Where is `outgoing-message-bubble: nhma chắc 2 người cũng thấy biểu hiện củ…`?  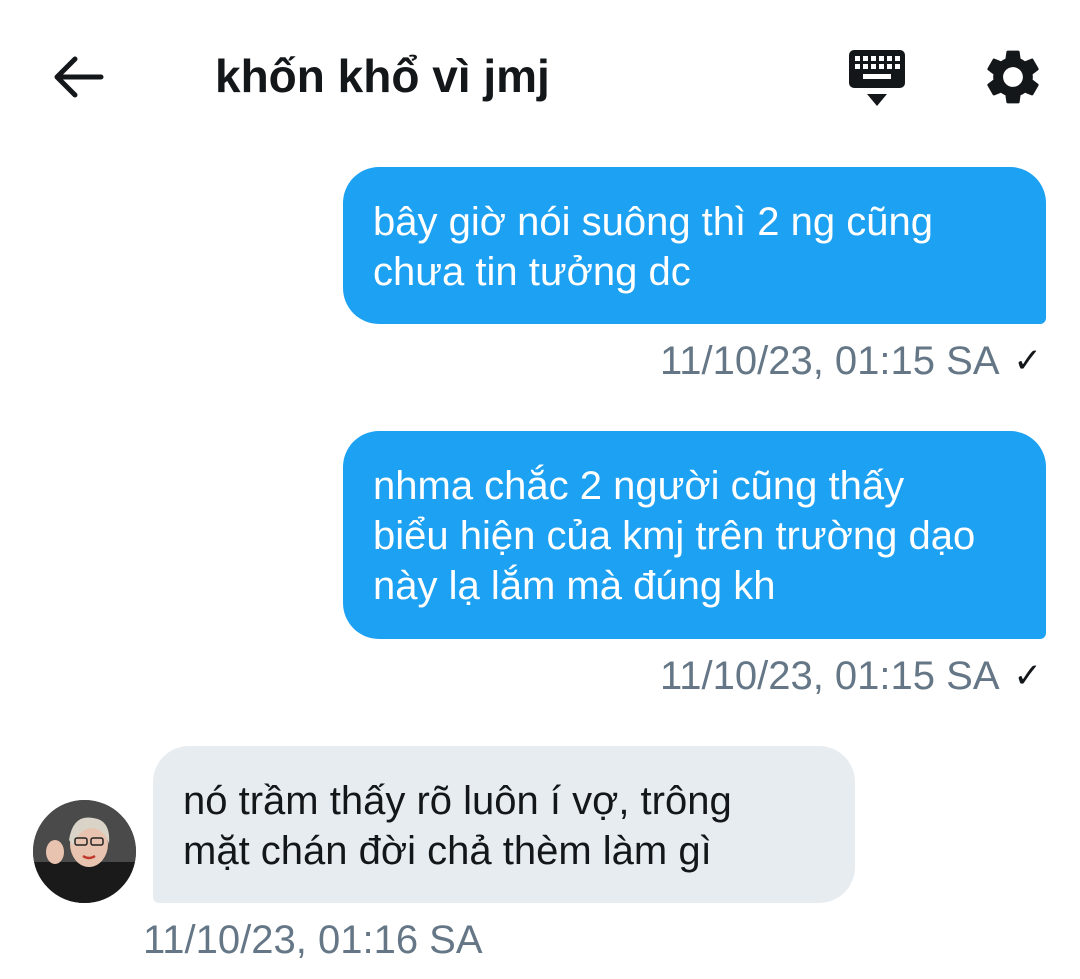
outgoing-message-bubble: nhma chắc 2 người cũng thấy biểu hiện củ… is located at coordinates (694, 535).